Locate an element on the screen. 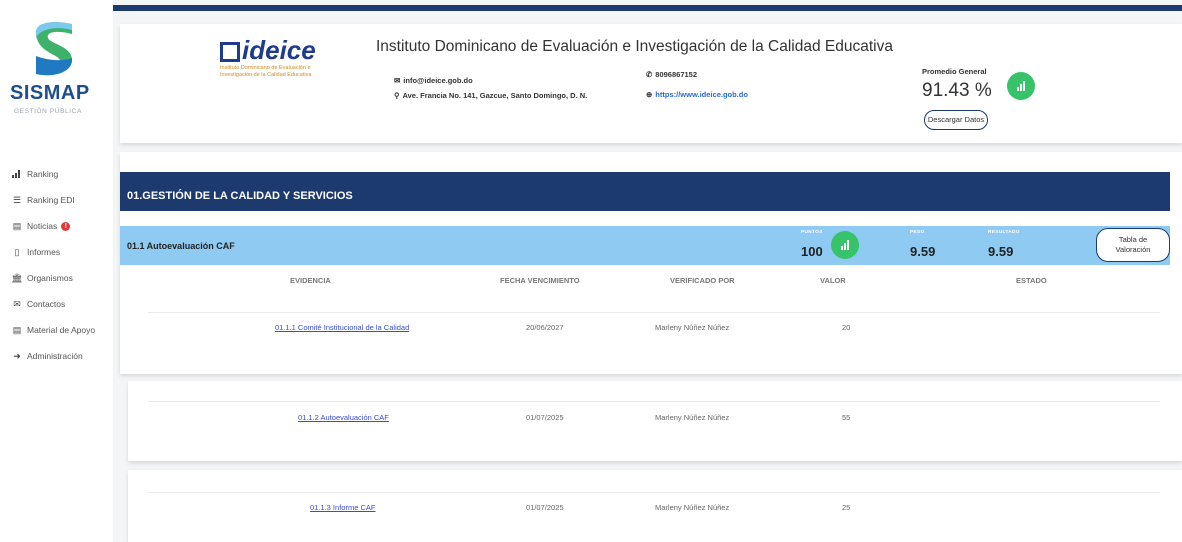  column-header-evidencia: EVIDENCIA is located at coordinates (310, 280).